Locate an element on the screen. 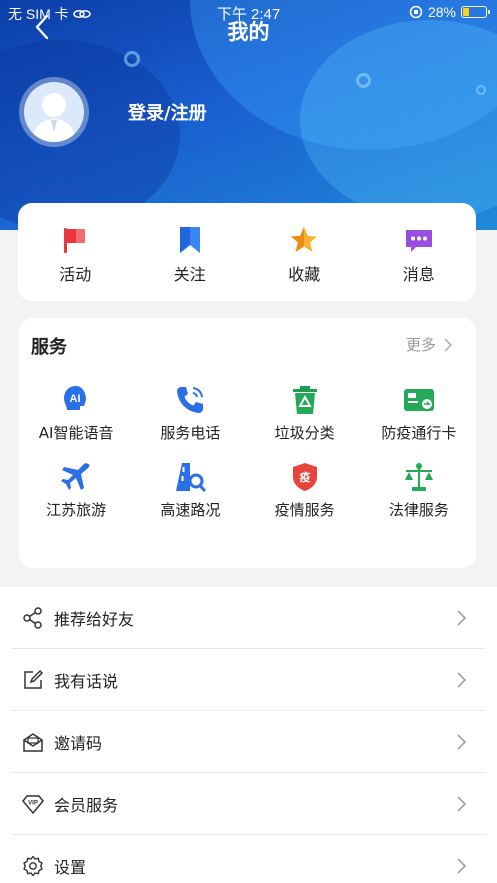  service-highway-traffic: 高速路况 is located at coordinates (190, 490).